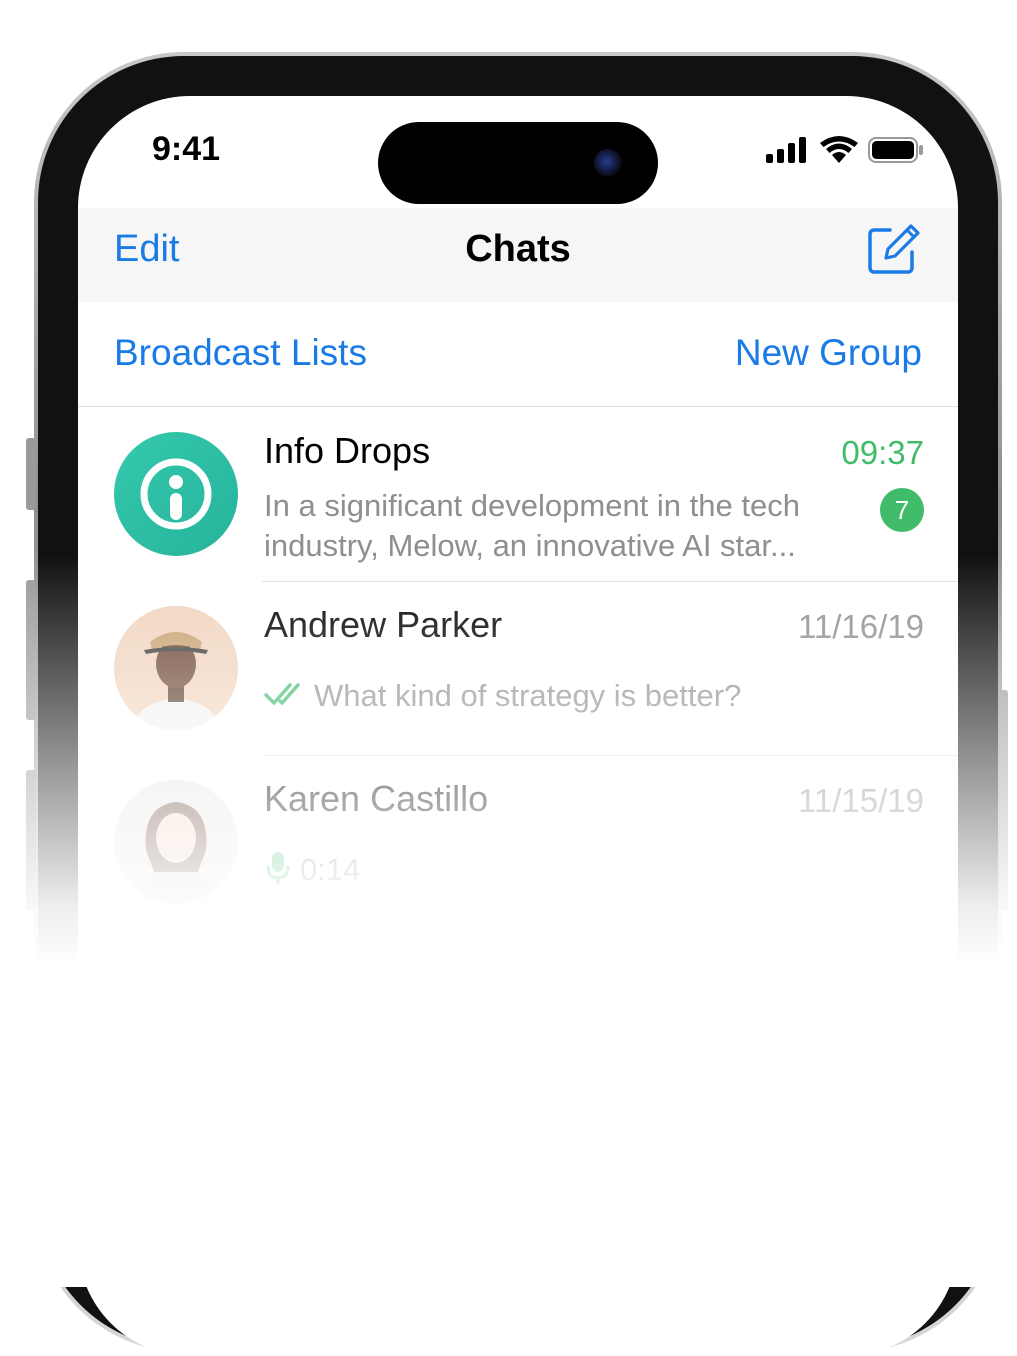  What do you see at coordinates (882, 452) in the screenshot?
I see `chat-time: 09:37` at bounding box center [882, 452].